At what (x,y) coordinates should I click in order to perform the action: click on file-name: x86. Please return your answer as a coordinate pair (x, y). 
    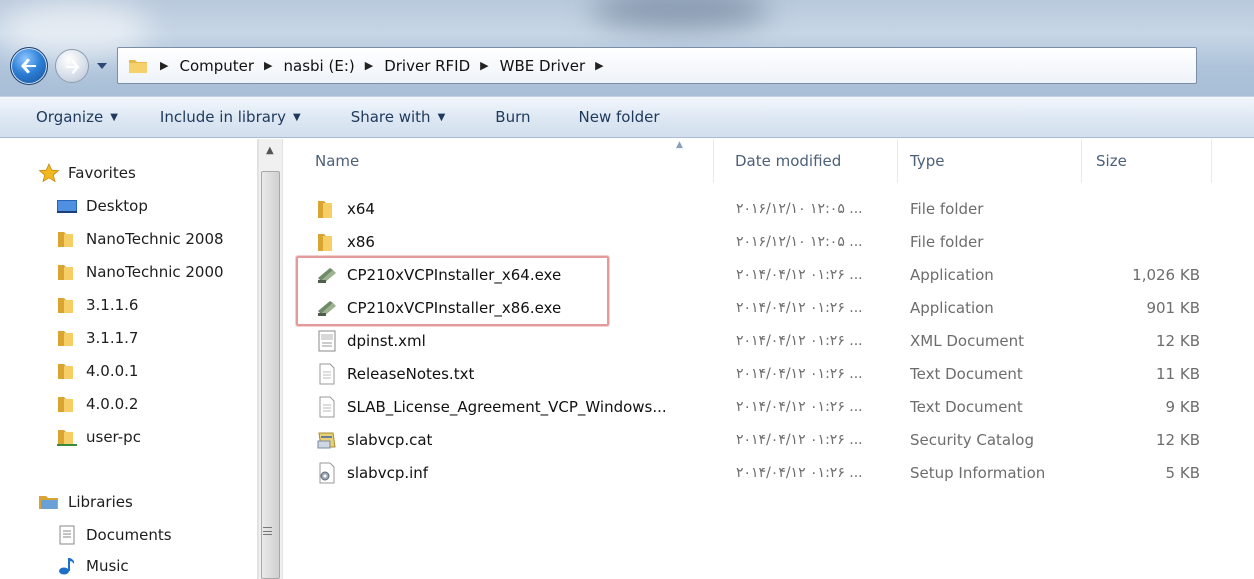
    Looking at the image, I should click on (361, 241).